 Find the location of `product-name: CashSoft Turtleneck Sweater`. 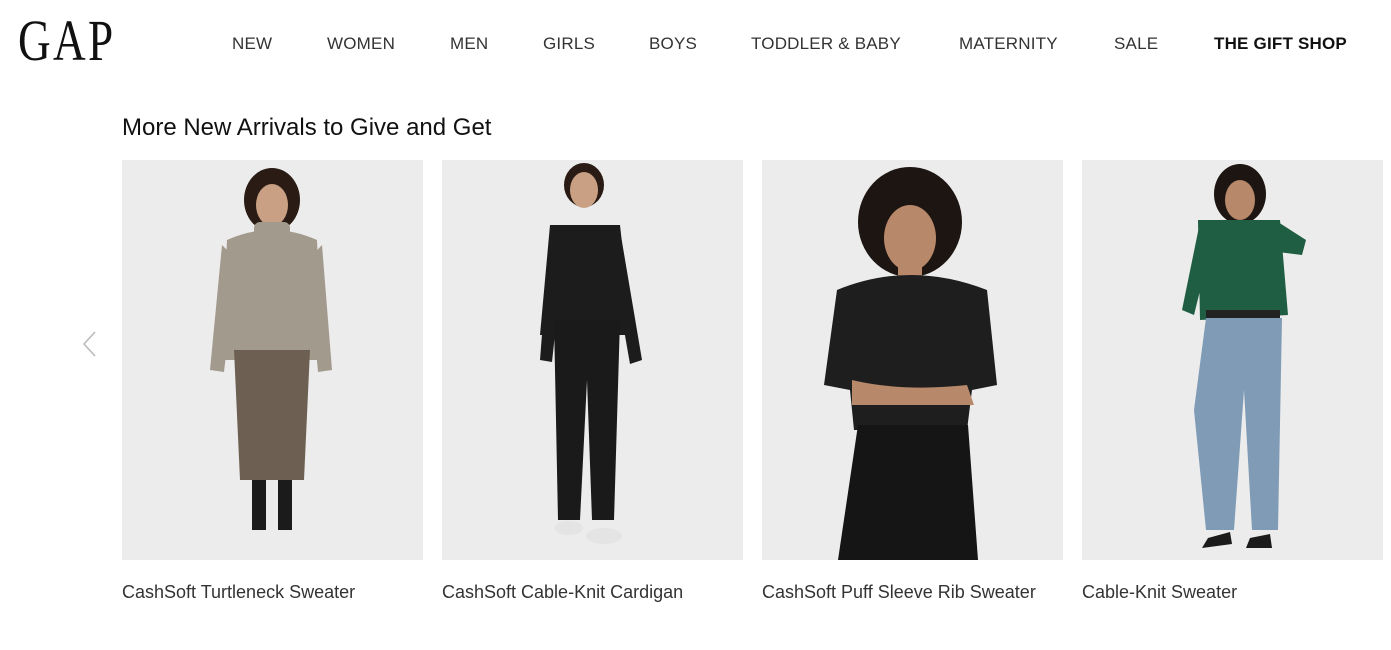

product-name: CashSoft Turtleneck Sweater is located at coordinates (272, 592).